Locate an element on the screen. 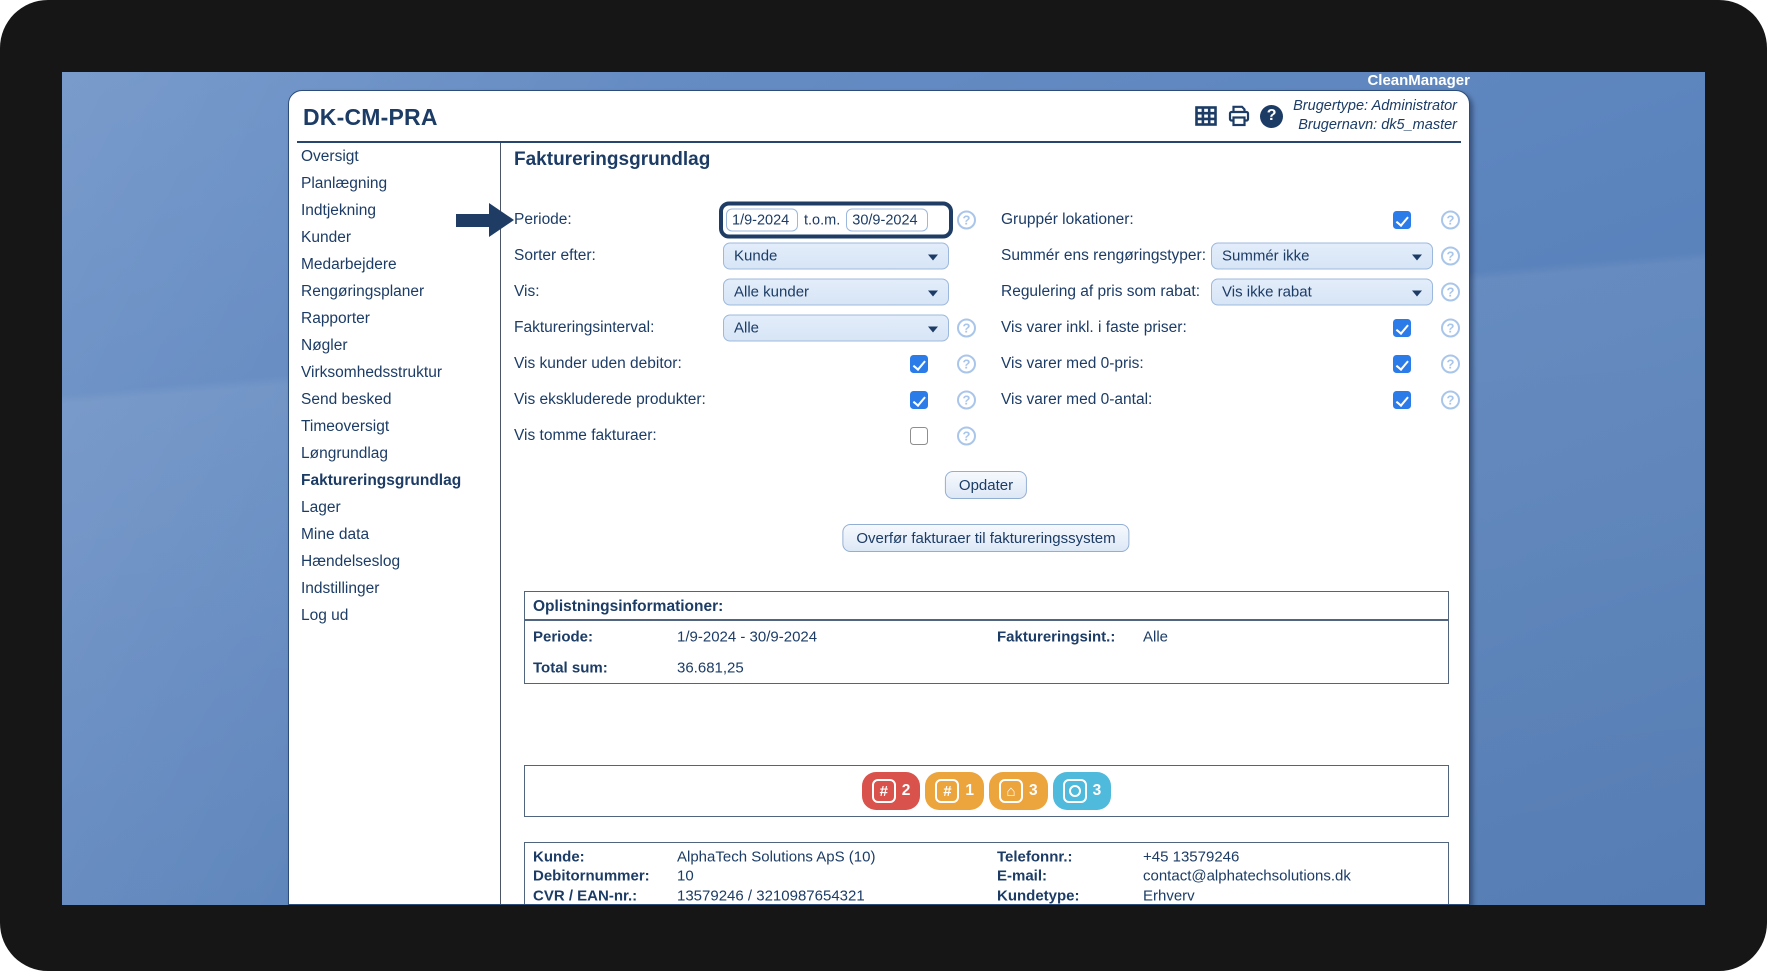  sidebar-item-nogler: Nøgler is located at coordinates (394, 345).